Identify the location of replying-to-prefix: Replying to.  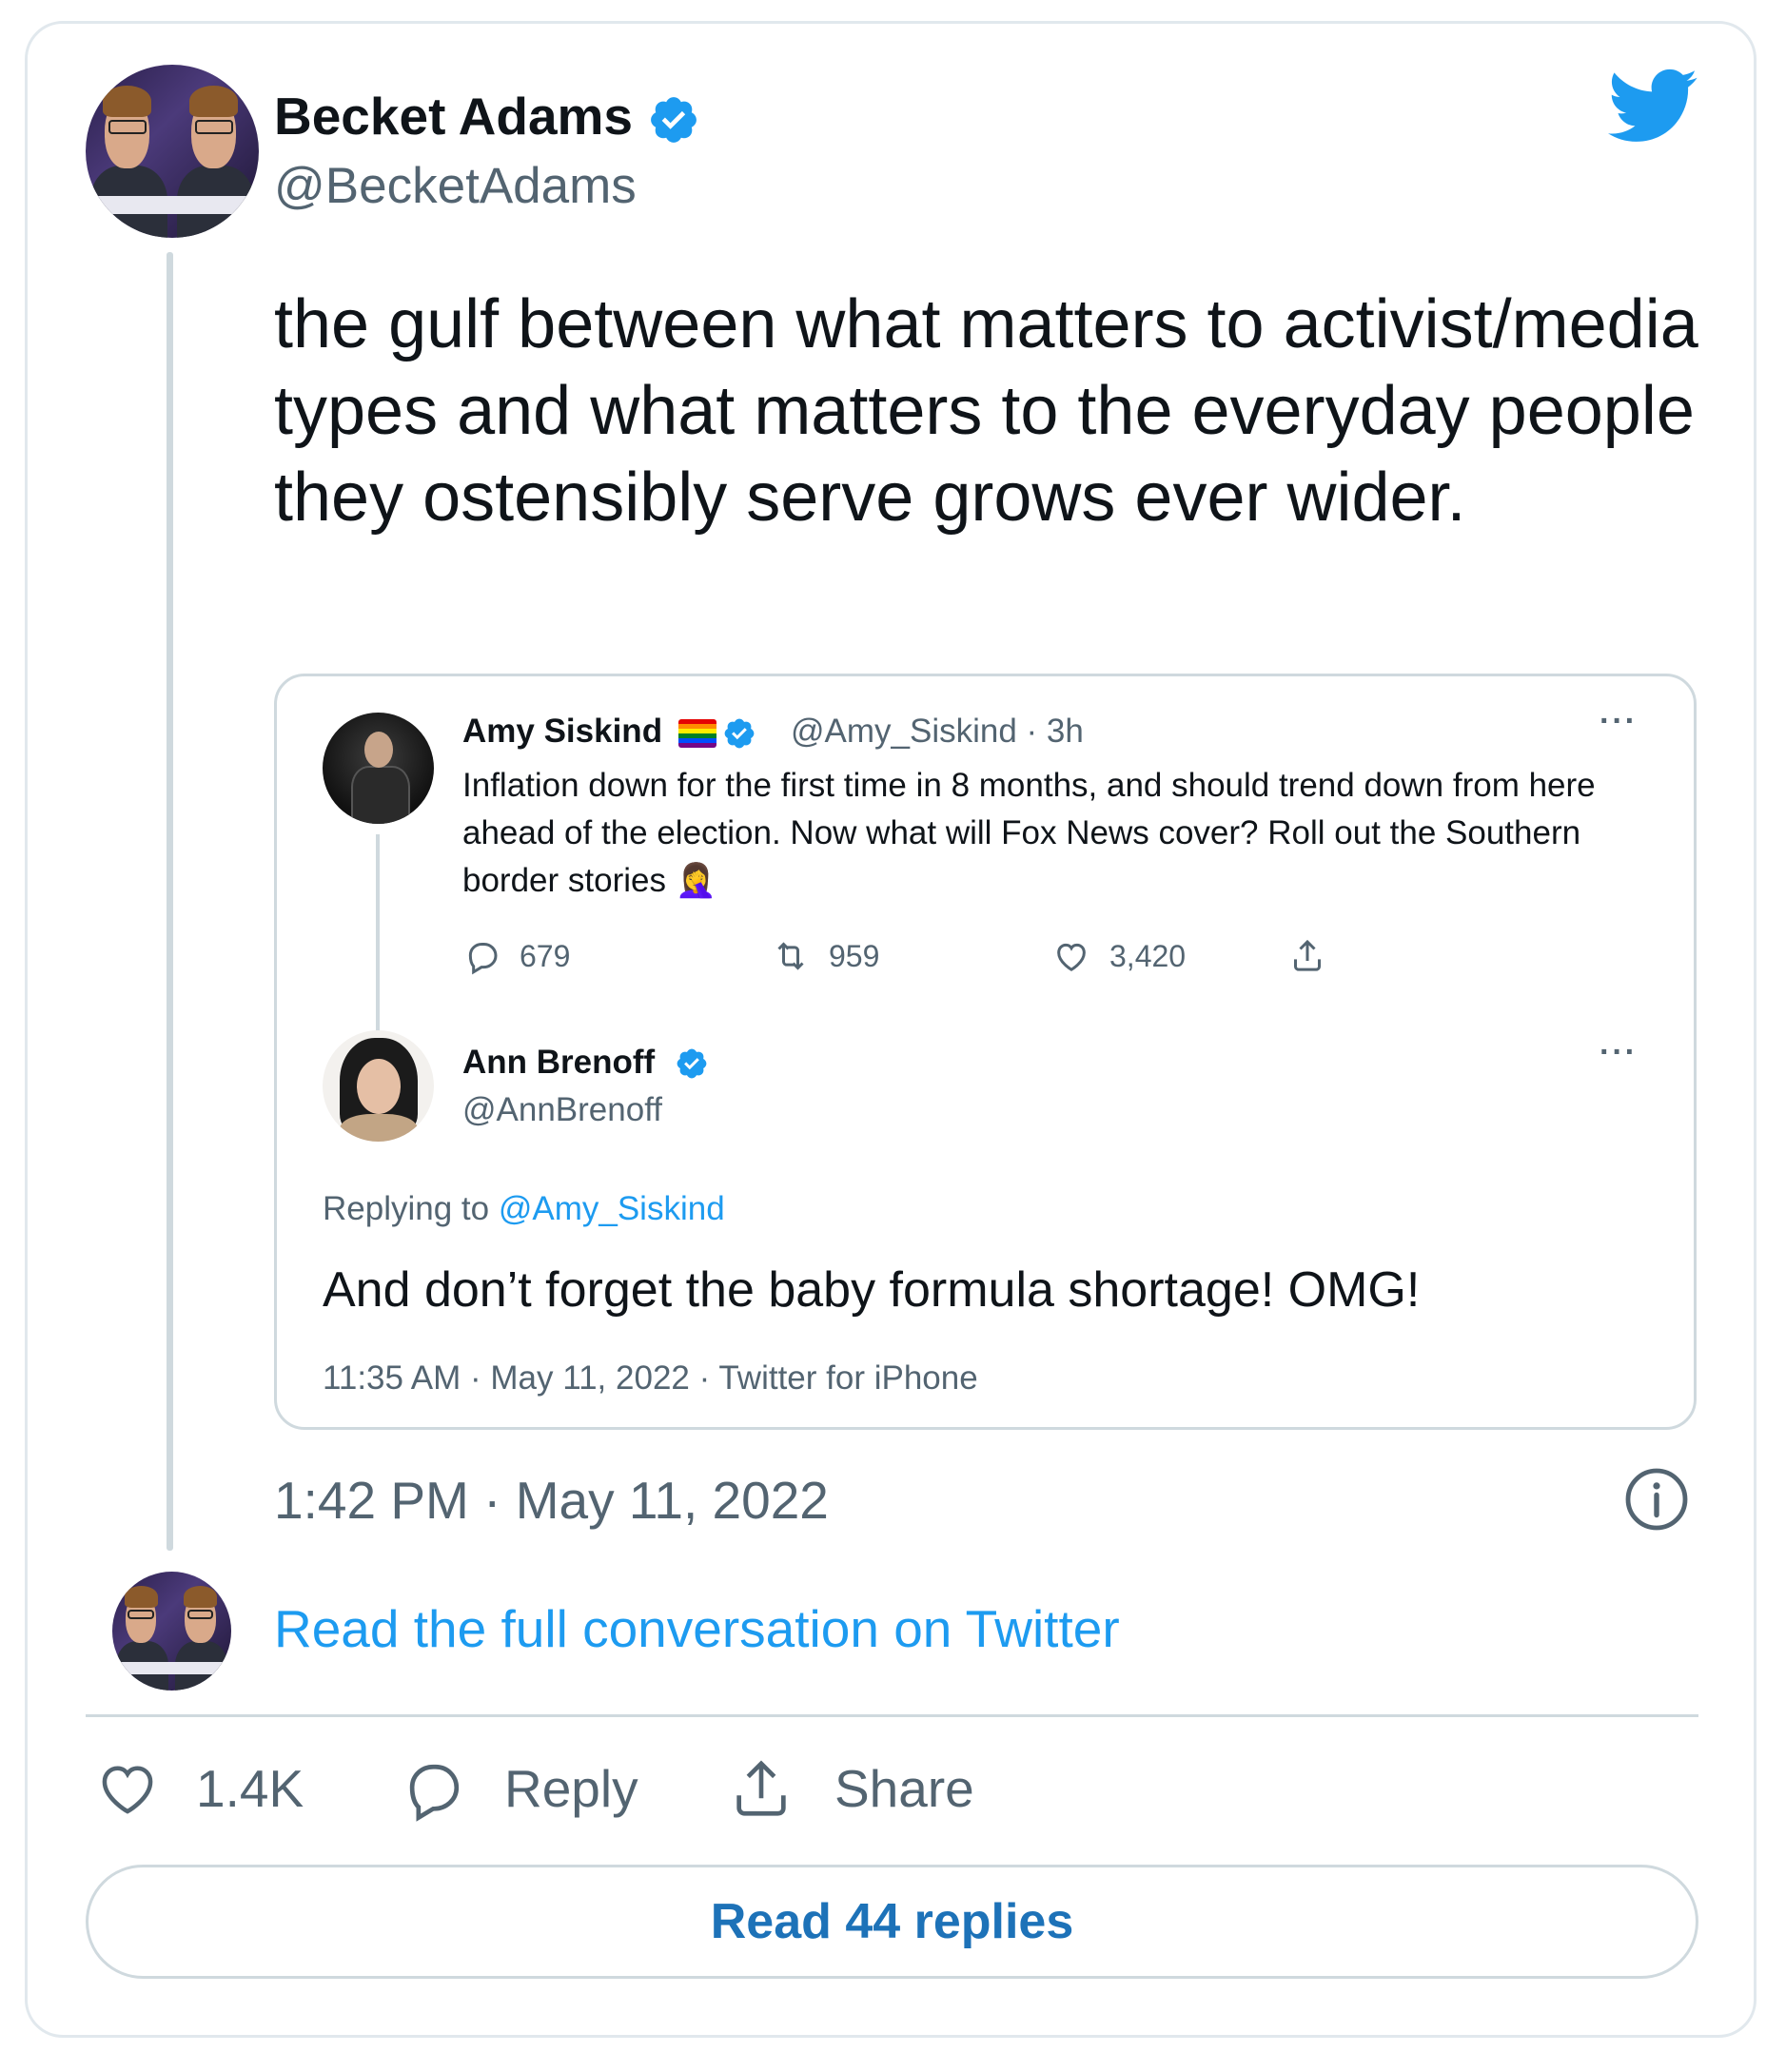
(407, 1208).